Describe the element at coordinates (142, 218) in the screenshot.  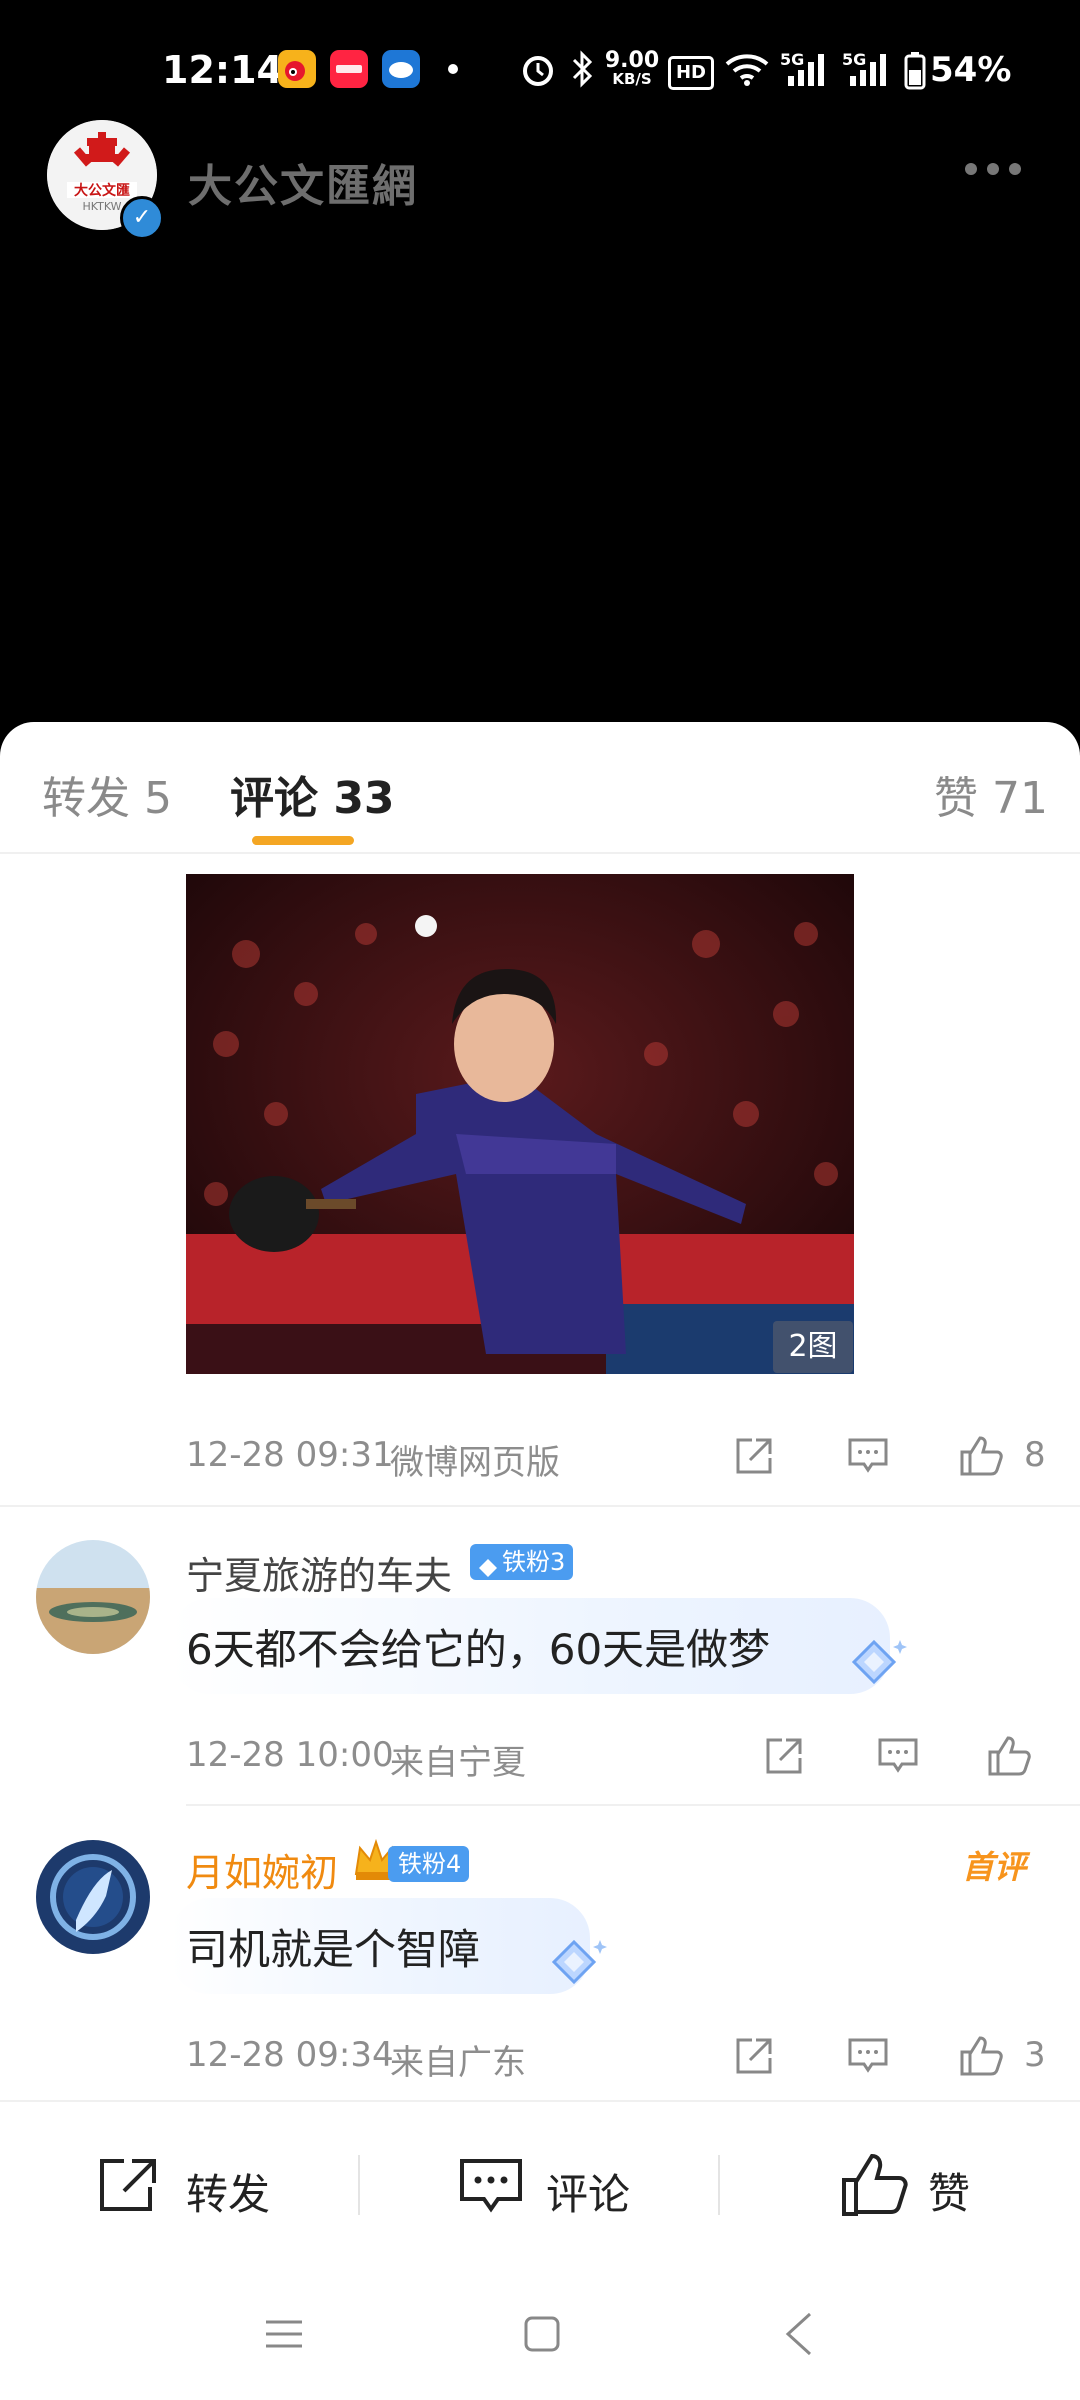
I see `verified-badge-icon: ✓` at that location.